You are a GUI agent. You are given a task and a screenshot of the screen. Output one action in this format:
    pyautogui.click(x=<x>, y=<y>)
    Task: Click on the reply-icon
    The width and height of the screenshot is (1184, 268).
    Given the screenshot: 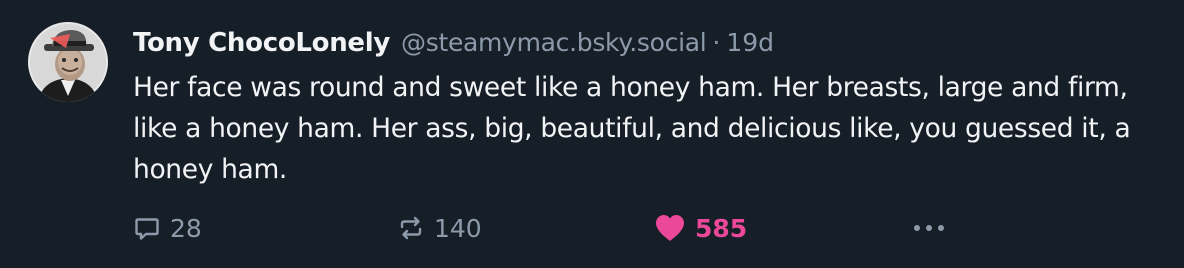 What is the action you would take?
    pyautogui.click(x=147, y=228)
    